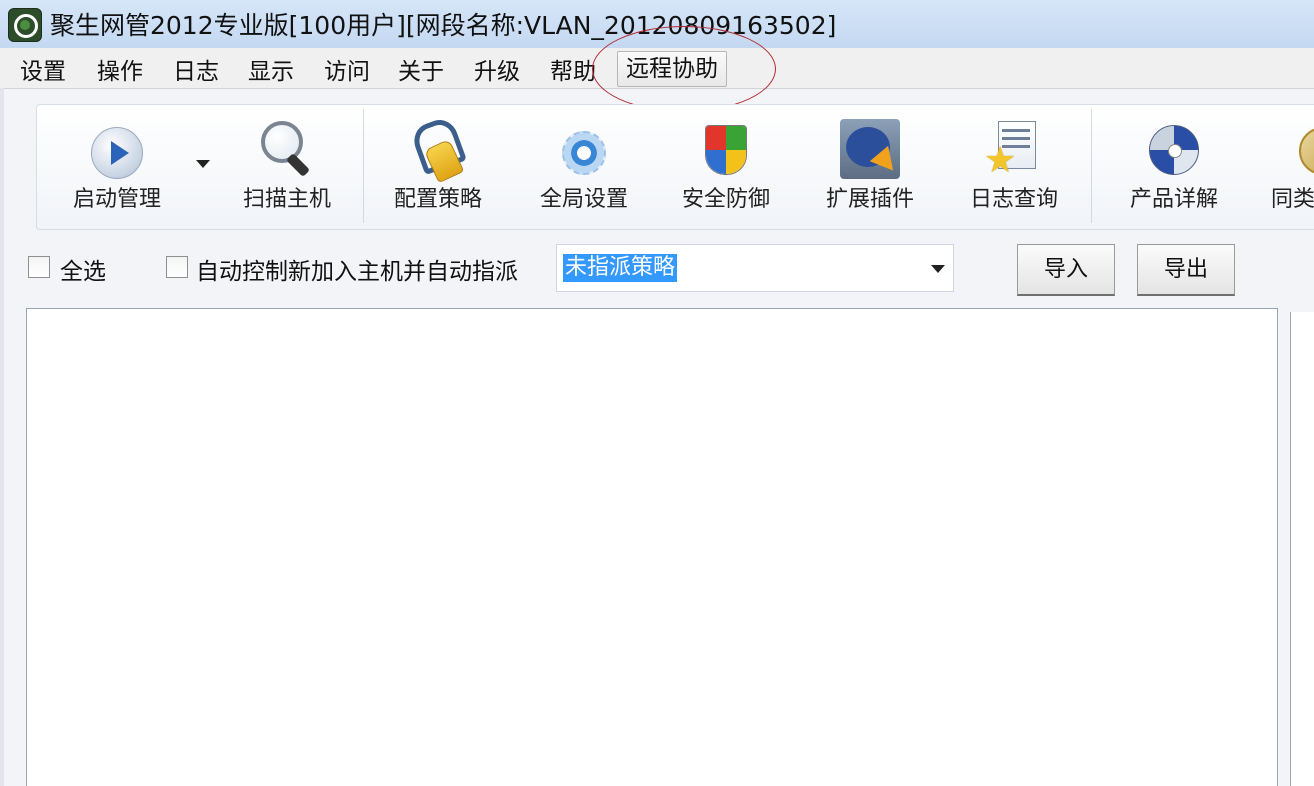 The height and width of the screenshot is (786, 1314). Describe the element at coordinates (1174, 150) in the screenshot. I see `cd-icon` at that location.